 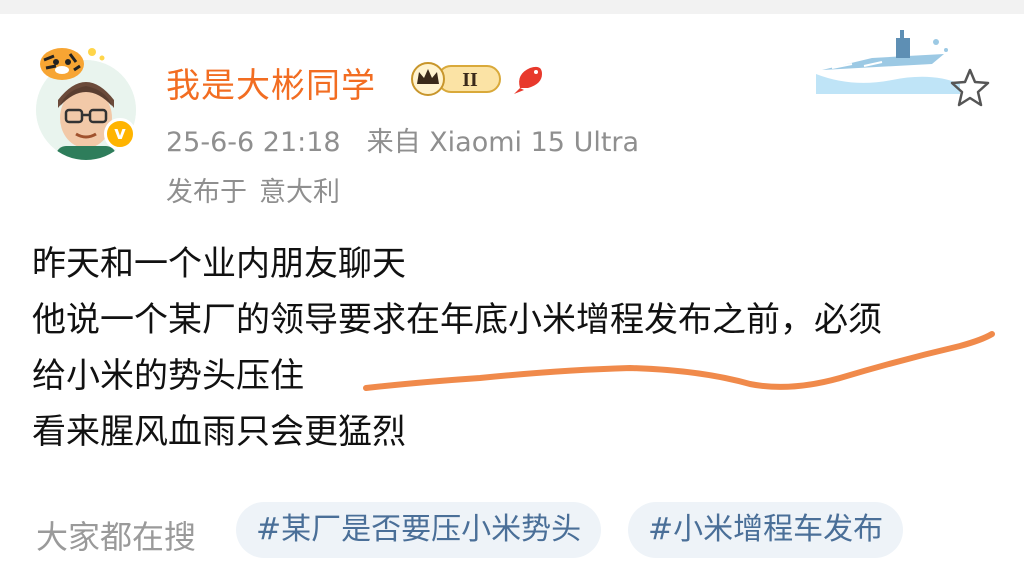 I want to click on favorite-star-button, so click(x=970, y=88).